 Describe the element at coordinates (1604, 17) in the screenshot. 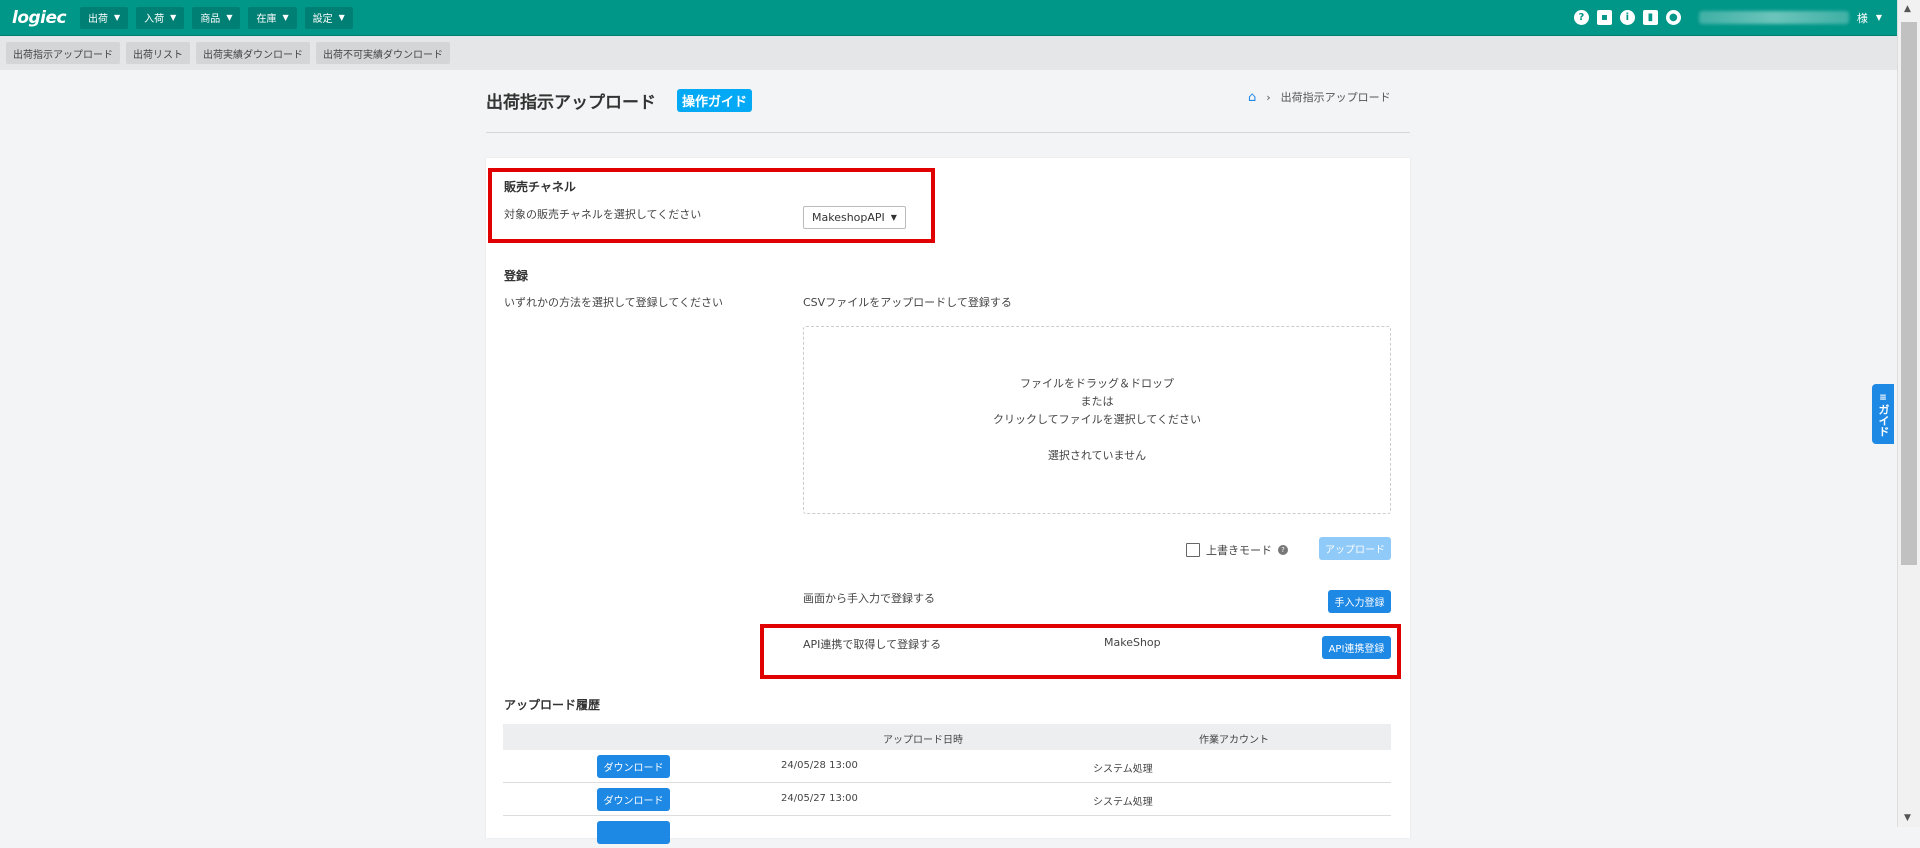

I see `briefcase-icon: ▪` at that location.